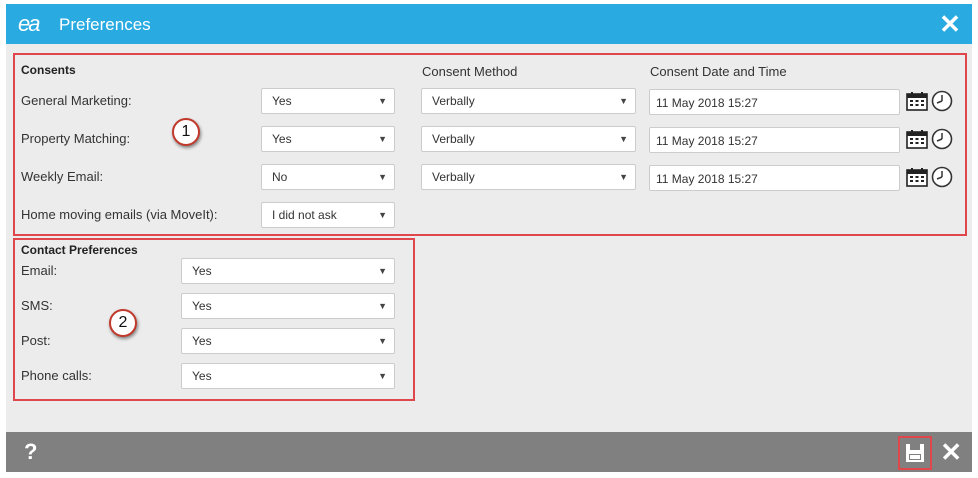 The width and height of the screenshot is (978, 478). Describe the element at coordinates (79, 250) in the screenshot. I see `contact-preferences-heading: Contact Preferences` at that location.